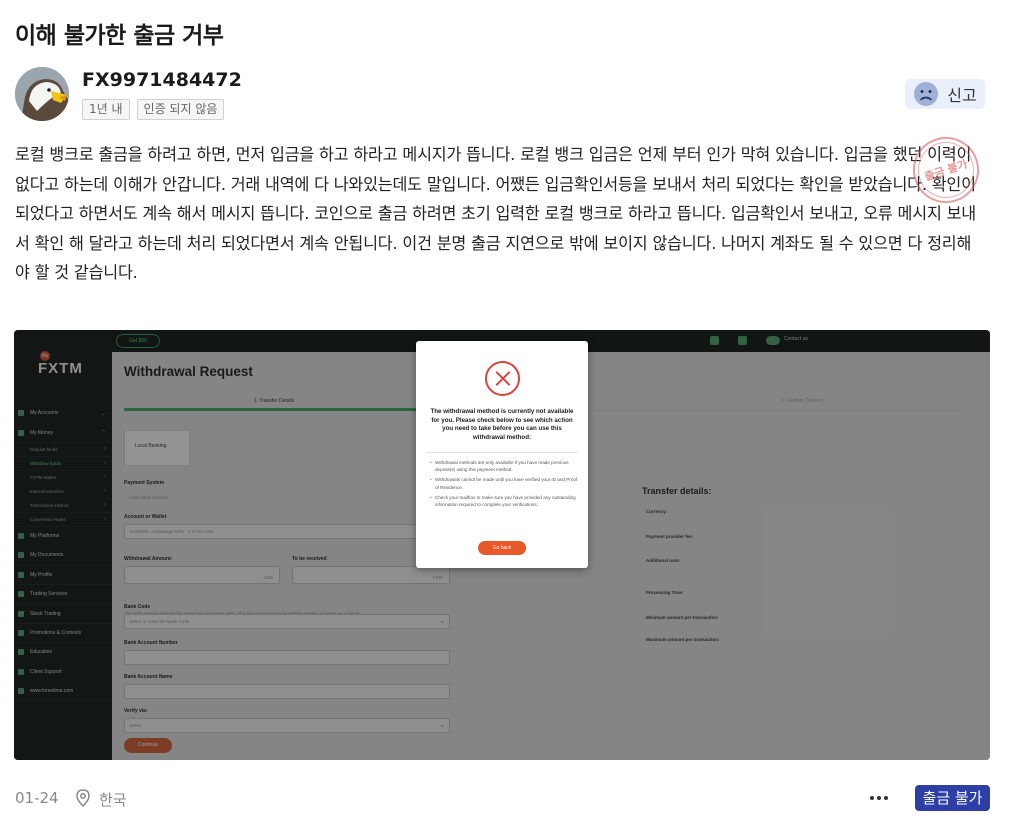  I want to click on report-button: 신고, so click(945, 94).